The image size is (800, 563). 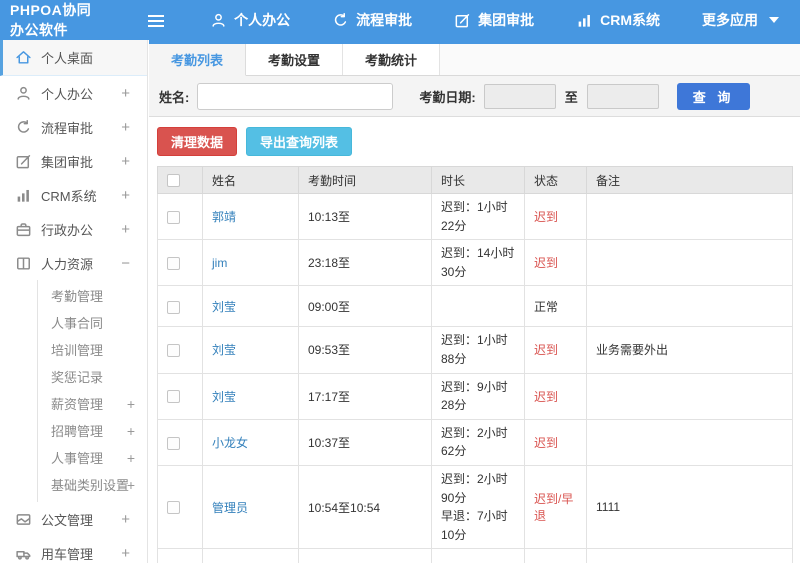 I want to click on tab: 考勤设置, so click(x=295, y=59).